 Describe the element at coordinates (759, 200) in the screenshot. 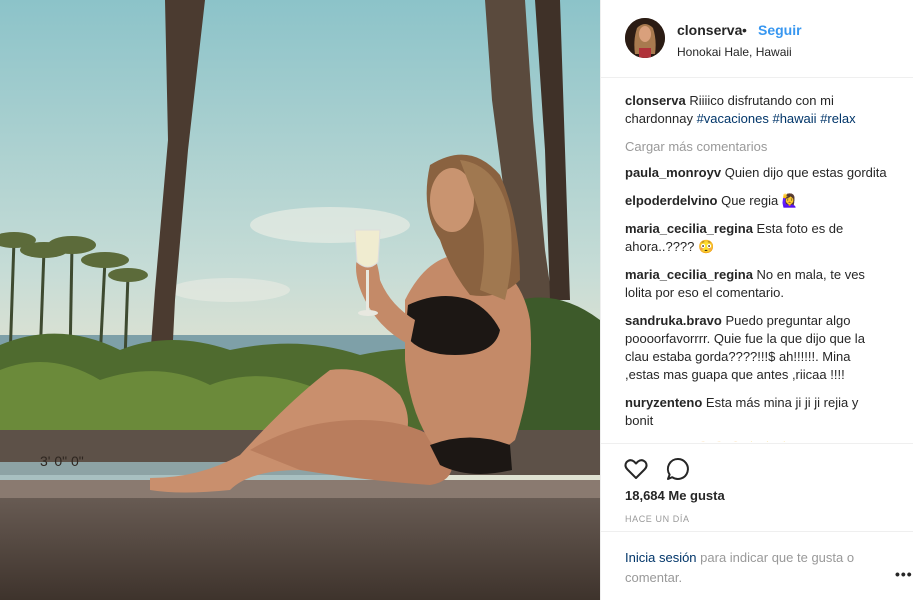

I see `comment-text: Que regia 🙋‍♀️` at that location.